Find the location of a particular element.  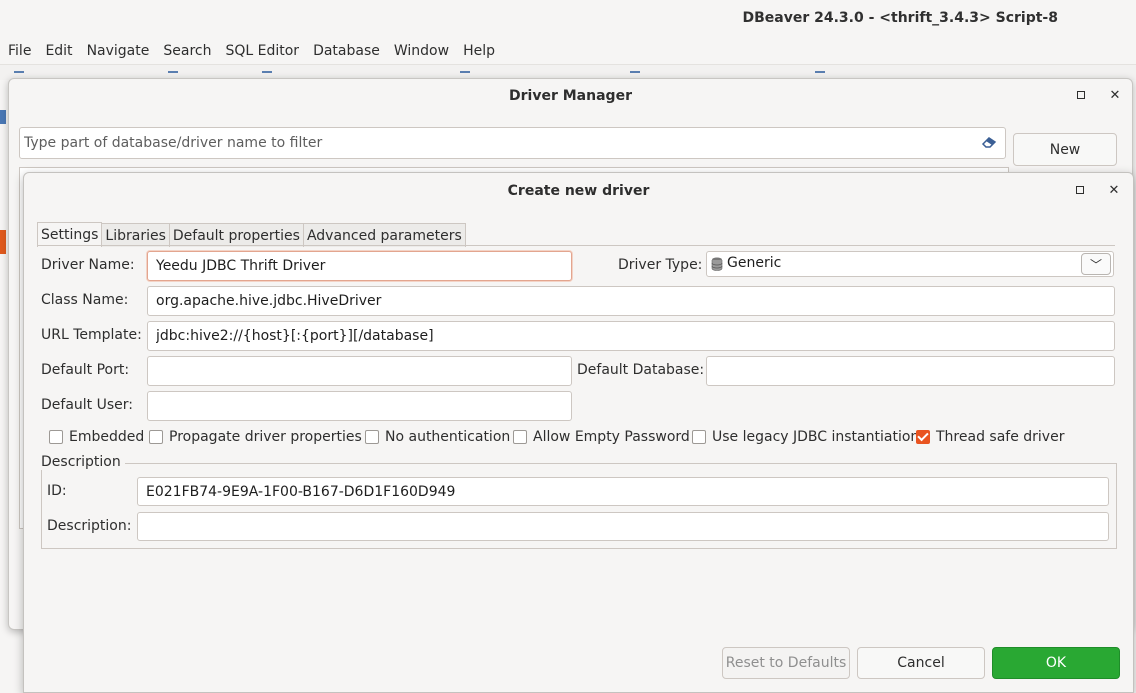

driver-manager-title: Driver Manager is located at coordinates (570, 96).